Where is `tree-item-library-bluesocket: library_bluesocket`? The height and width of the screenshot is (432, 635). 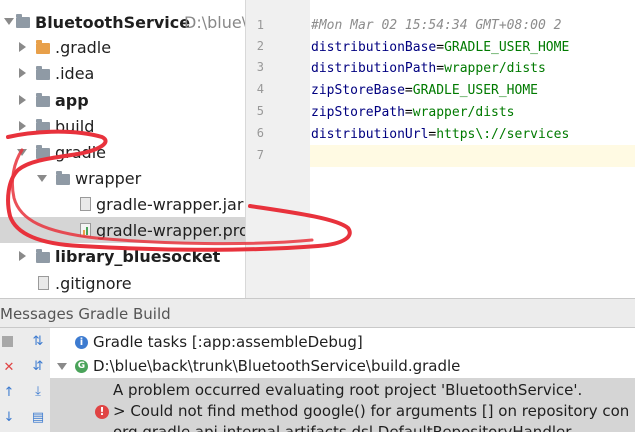 tree-item-library-bluesocket: library_bluesocket is located at coordinates (122, 256).